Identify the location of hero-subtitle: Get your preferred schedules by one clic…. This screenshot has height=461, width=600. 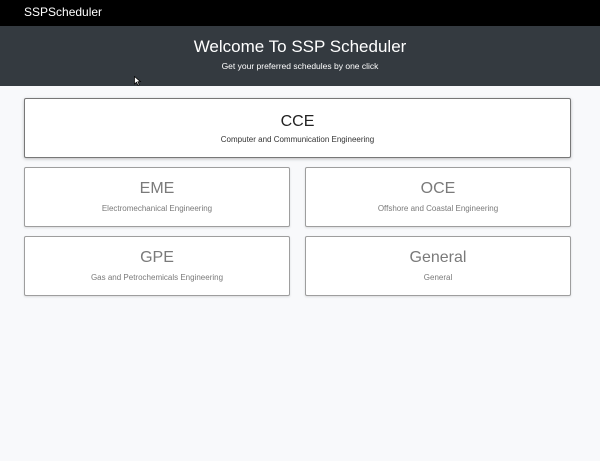
(300, 66).